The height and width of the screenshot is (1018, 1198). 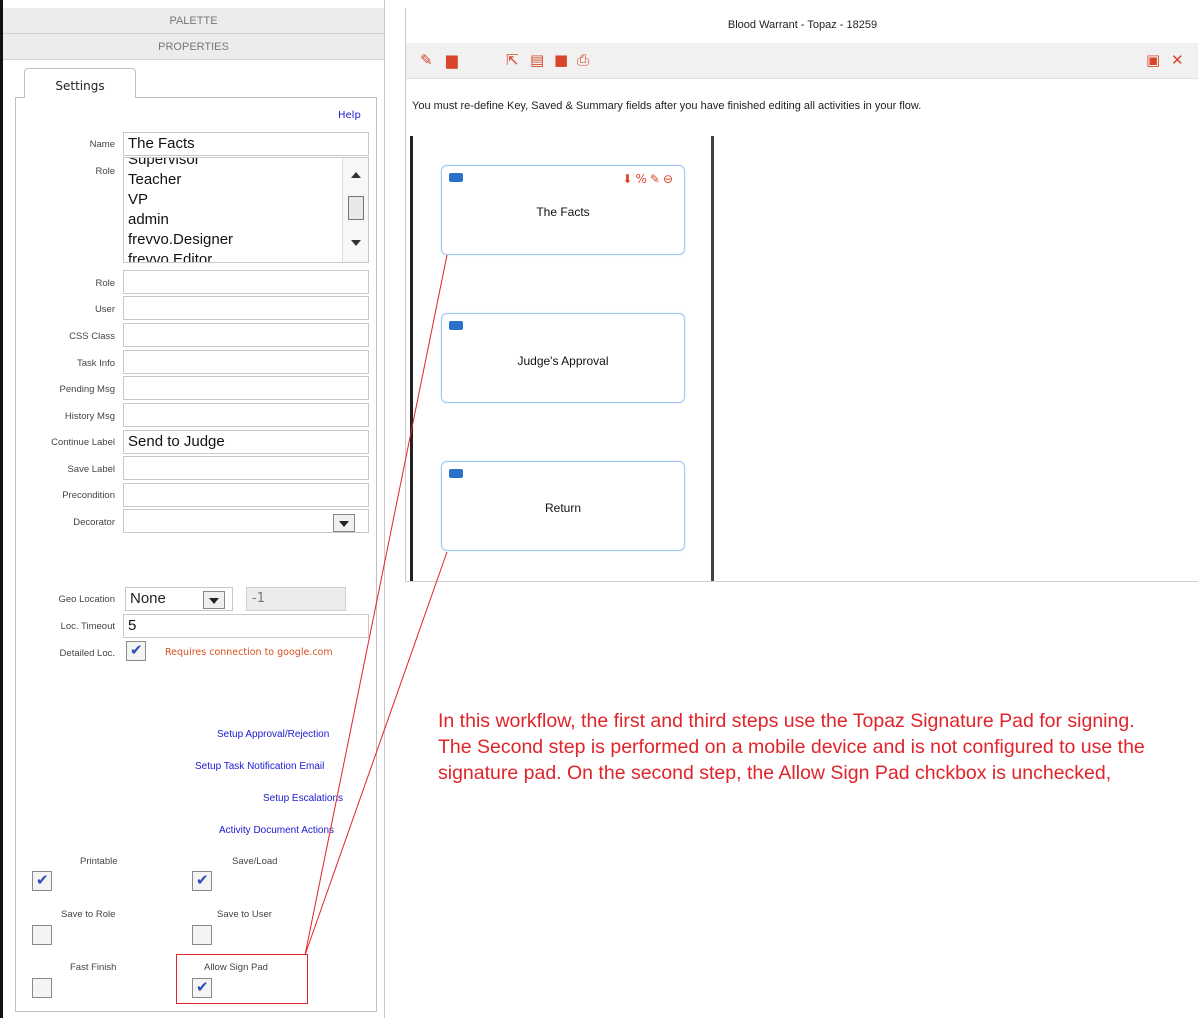 I want to click on tab-settings: Settings, so click(x=80, y=83).